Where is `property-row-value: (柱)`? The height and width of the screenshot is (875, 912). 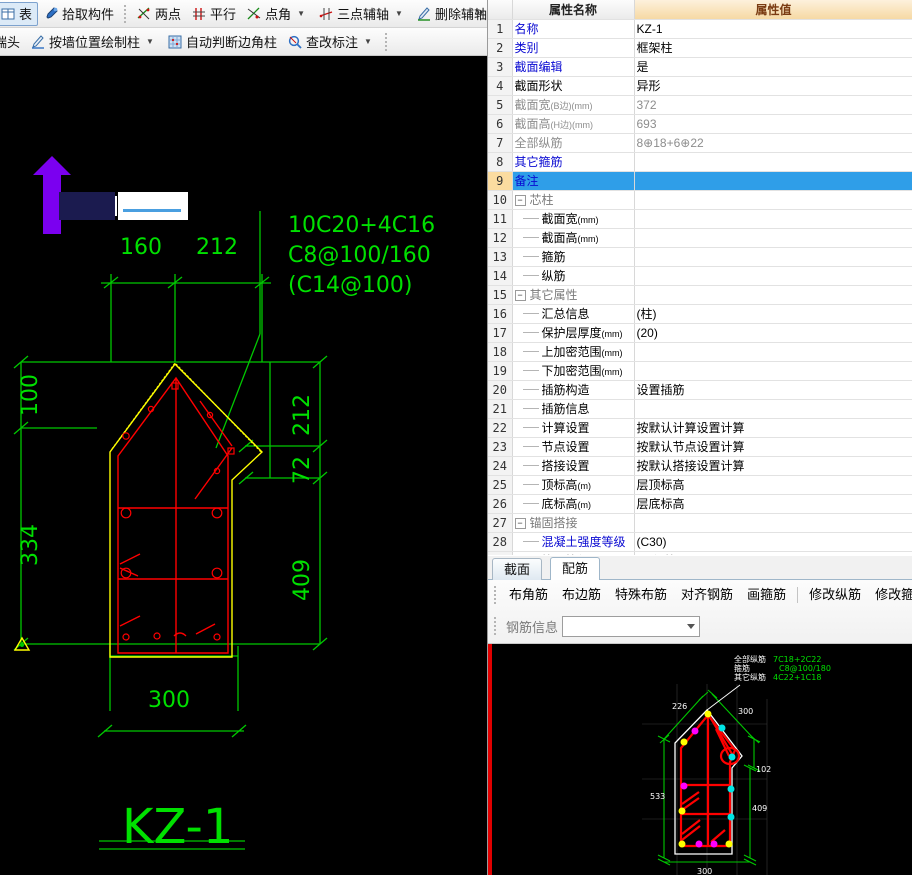 property-row-value: (柱) is located at coordinates (773, 314).